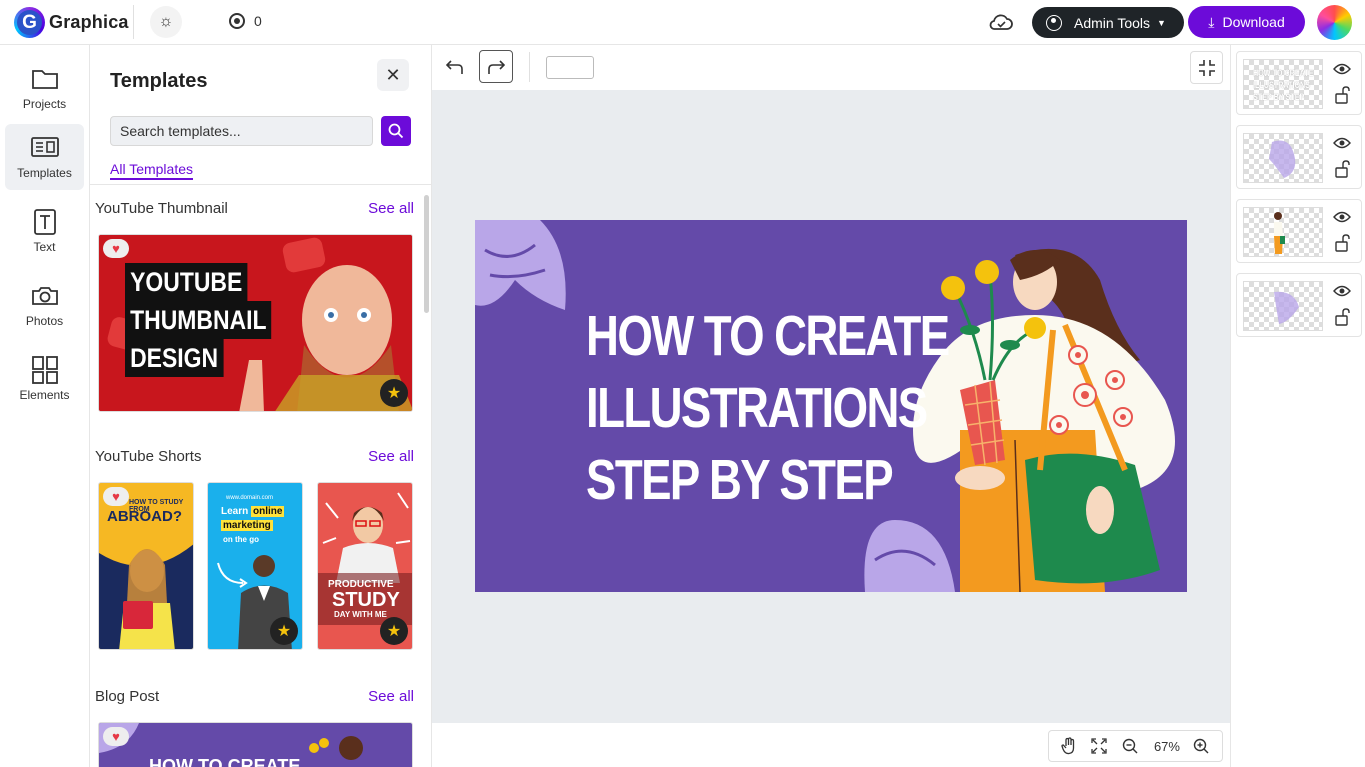  Describe the element at coordinates (161, 208) in the screenshot. I see `section-title-youtube-thumbnail: YouTube Thumbnail` at that location.